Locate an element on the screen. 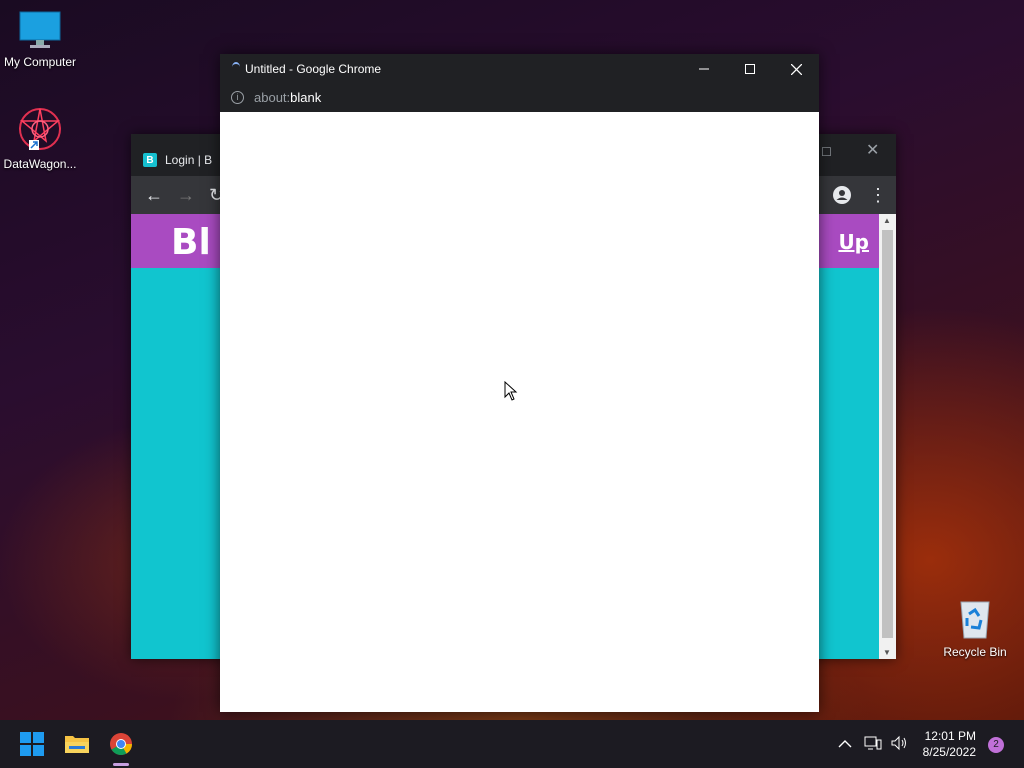  maximize-icon: ☐ is located at coordinates (826, 152).